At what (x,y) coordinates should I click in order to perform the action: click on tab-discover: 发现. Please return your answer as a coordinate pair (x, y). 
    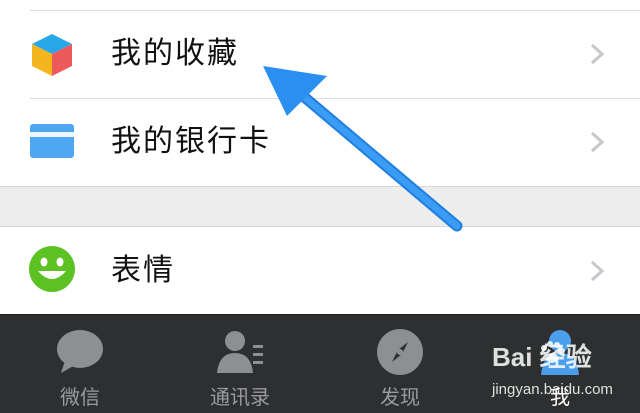
    Looking at the image, I should click on (400, 364).